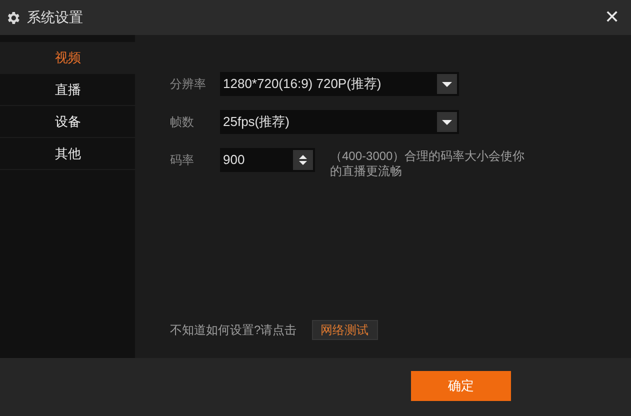  Describe the element at coordinates (233, 330) in the screenshot. I see `help-text: 不知道如何设置?请点击` at that location.